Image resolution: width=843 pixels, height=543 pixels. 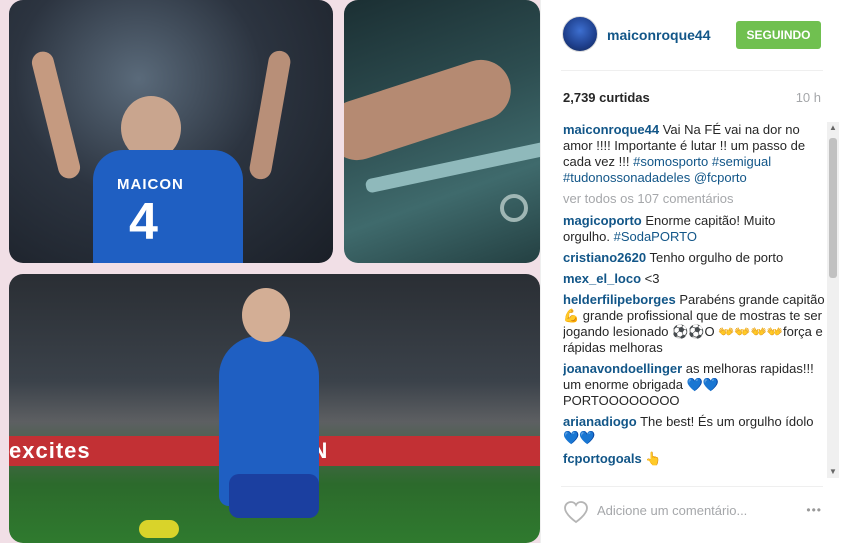 What do you see at coordinates (611, 129) in the screenshot?
I see `caption-username: maiconroque44` at bounding box center [611, 129].